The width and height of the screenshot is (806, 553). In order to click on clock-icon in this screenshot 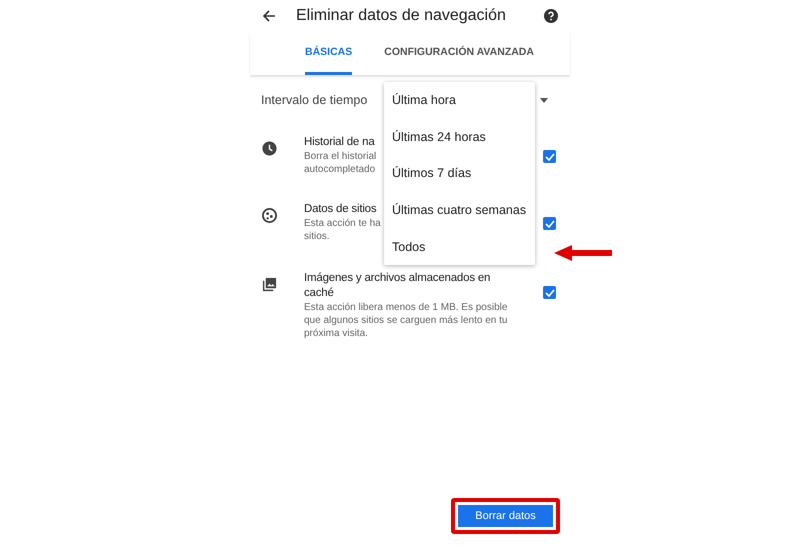, I will do `click(269, 148)`.